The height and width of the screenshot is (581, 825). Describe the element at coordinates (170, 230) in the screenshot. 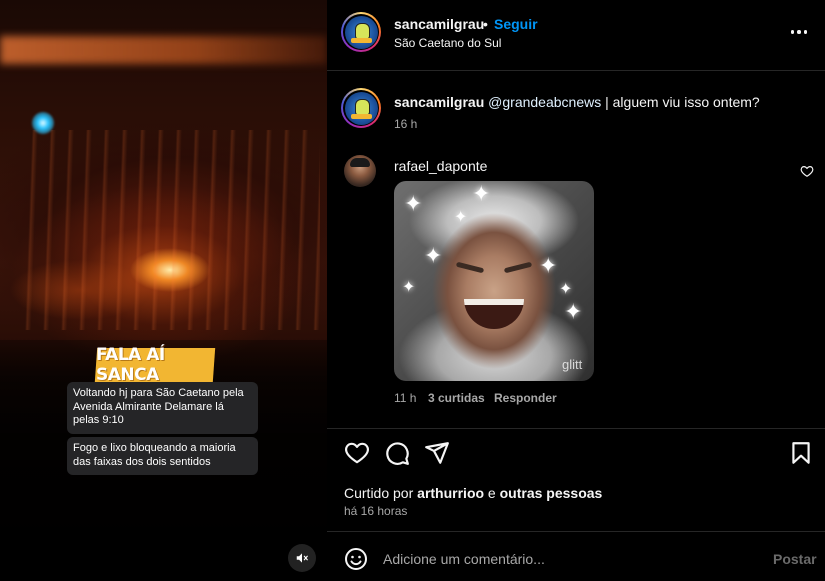

I see `video-frame-reflection` at that location.